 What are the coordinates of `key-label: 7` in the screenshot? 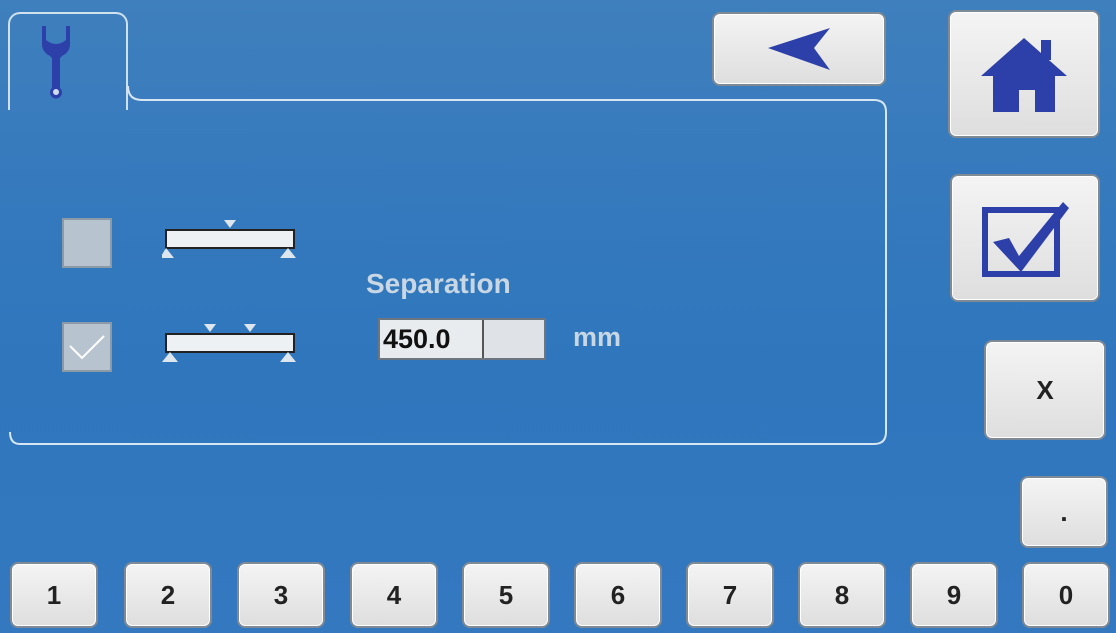 It's located at (730, 594).